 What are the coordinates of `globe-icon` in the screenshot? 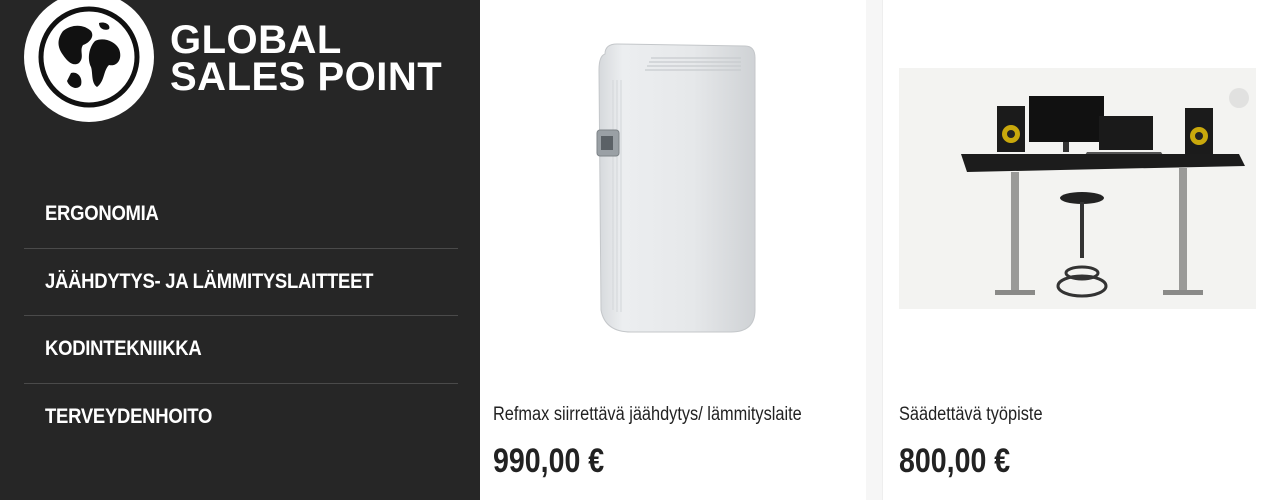 It's located at (89, 61).